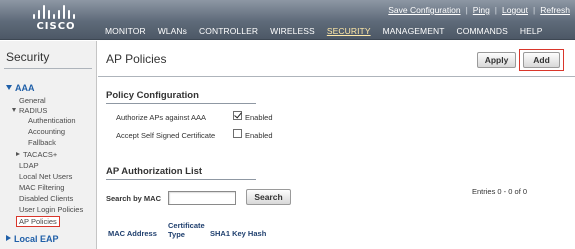 The image size is (575, 249). I want to click on sidebar-item-accounting: Accounting, so click(46, 131).